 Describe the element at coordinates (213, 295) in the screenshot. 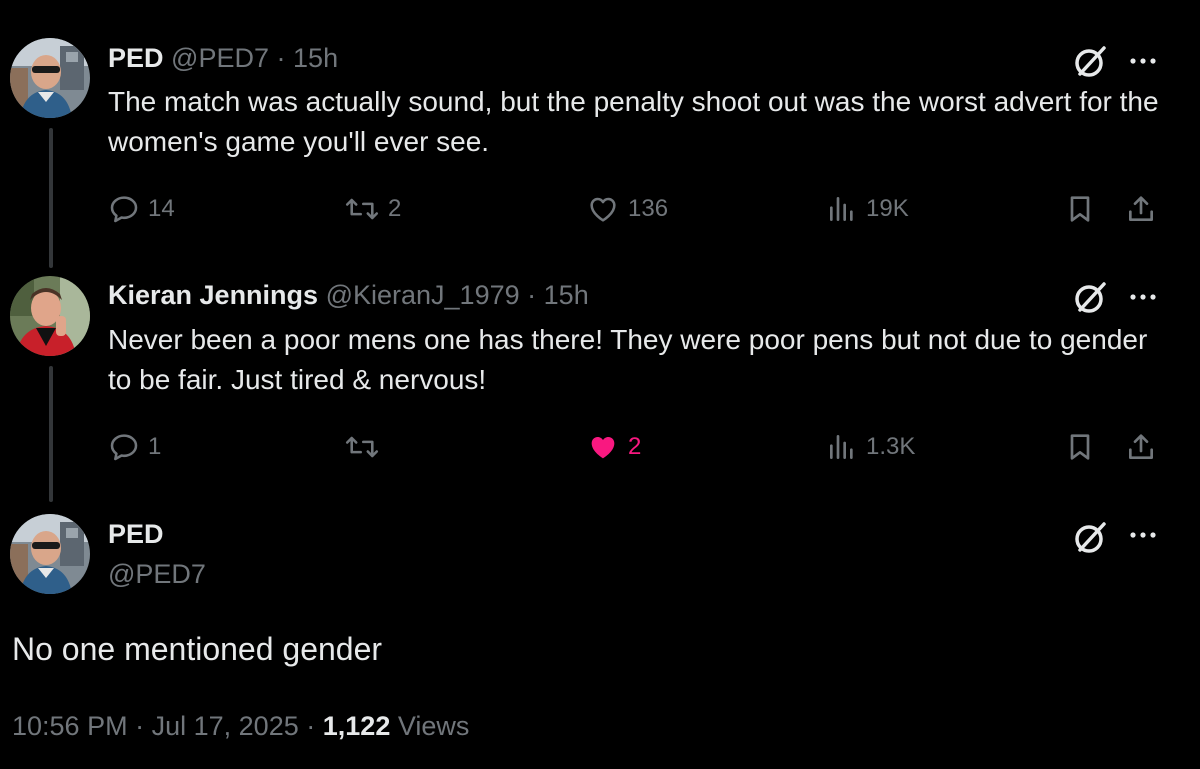

I see `author-name: Kieran Jennings` at that location.